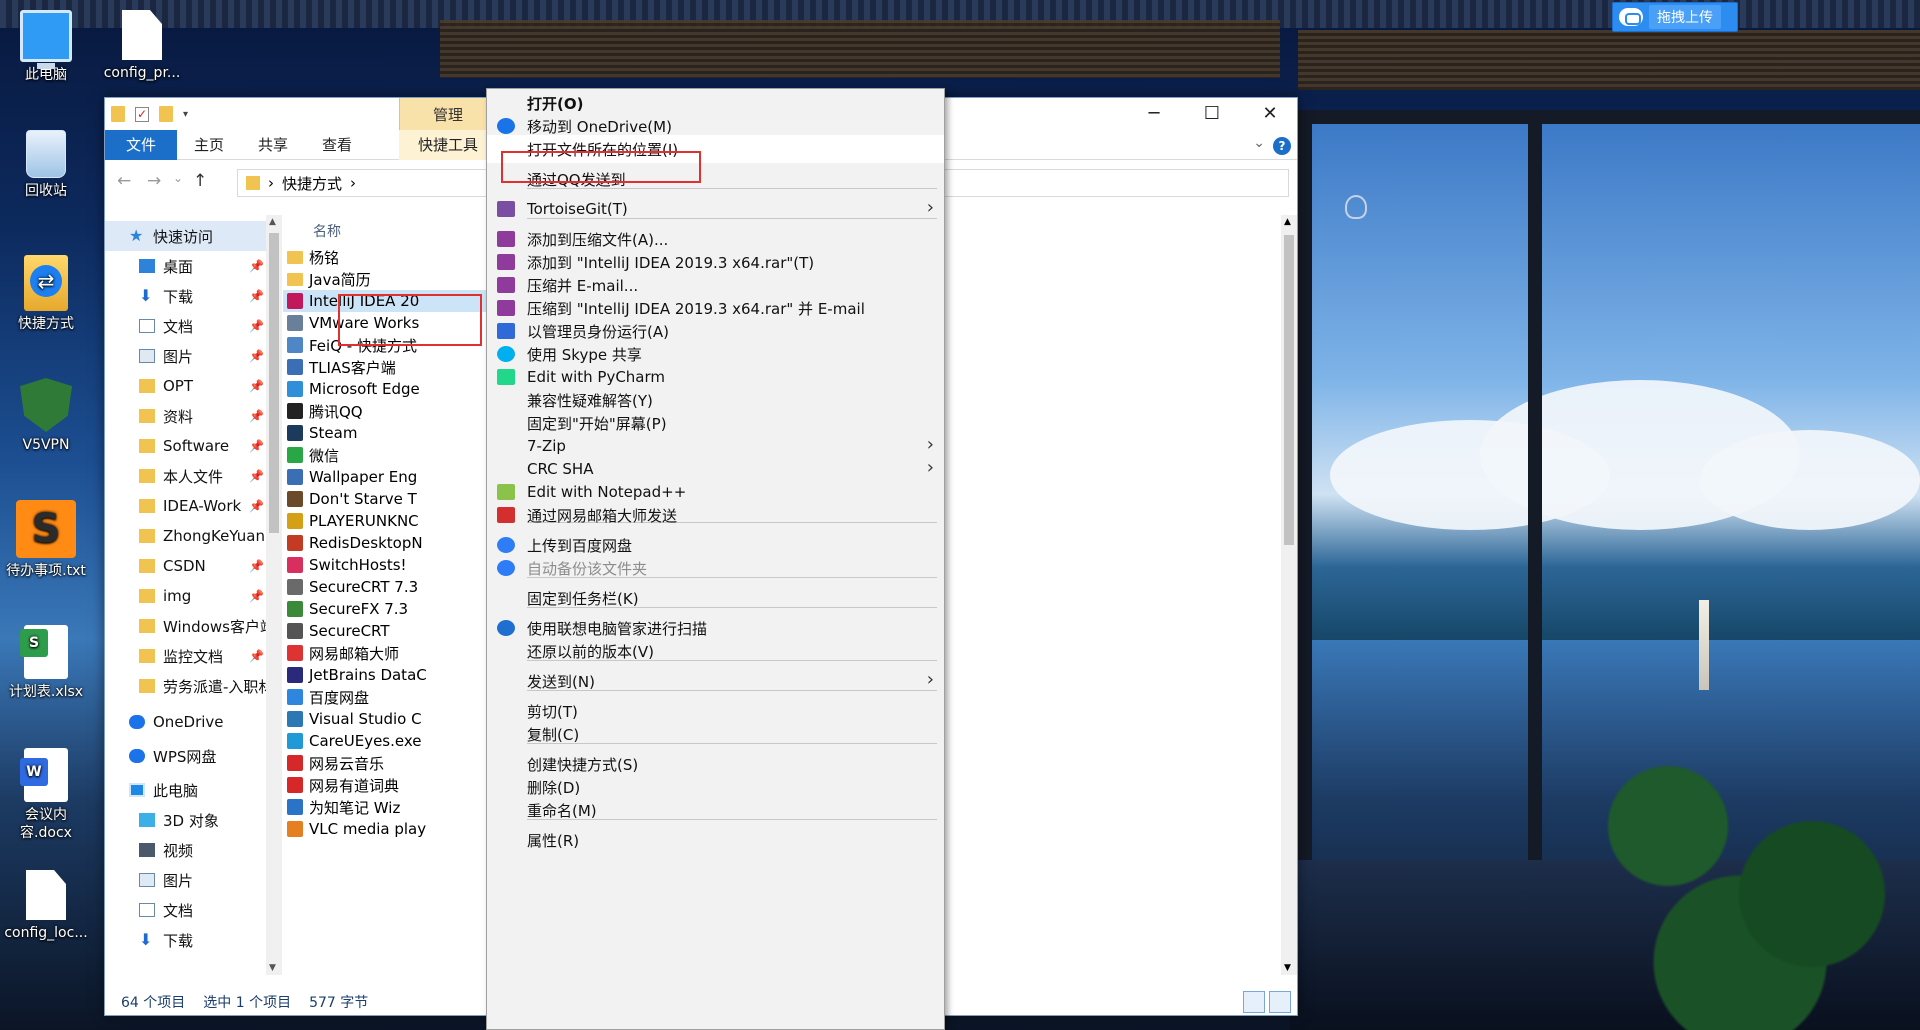  What do you see at coordinates (448, 115) in the screenshot?
I see `tab-manage: 管理` at bounding box center [448, 115].